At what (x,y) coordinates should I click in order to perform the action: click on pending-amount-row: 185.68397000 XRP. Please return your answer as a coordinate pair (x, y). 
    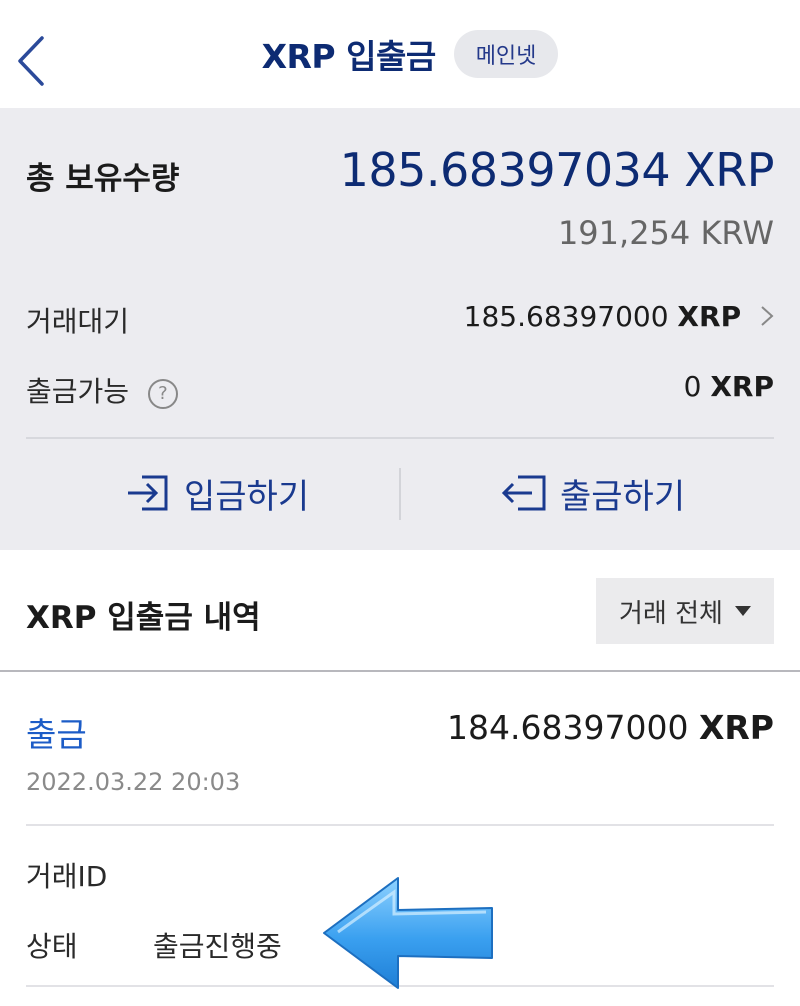
    Looking at the image, I should click on (619, 316).